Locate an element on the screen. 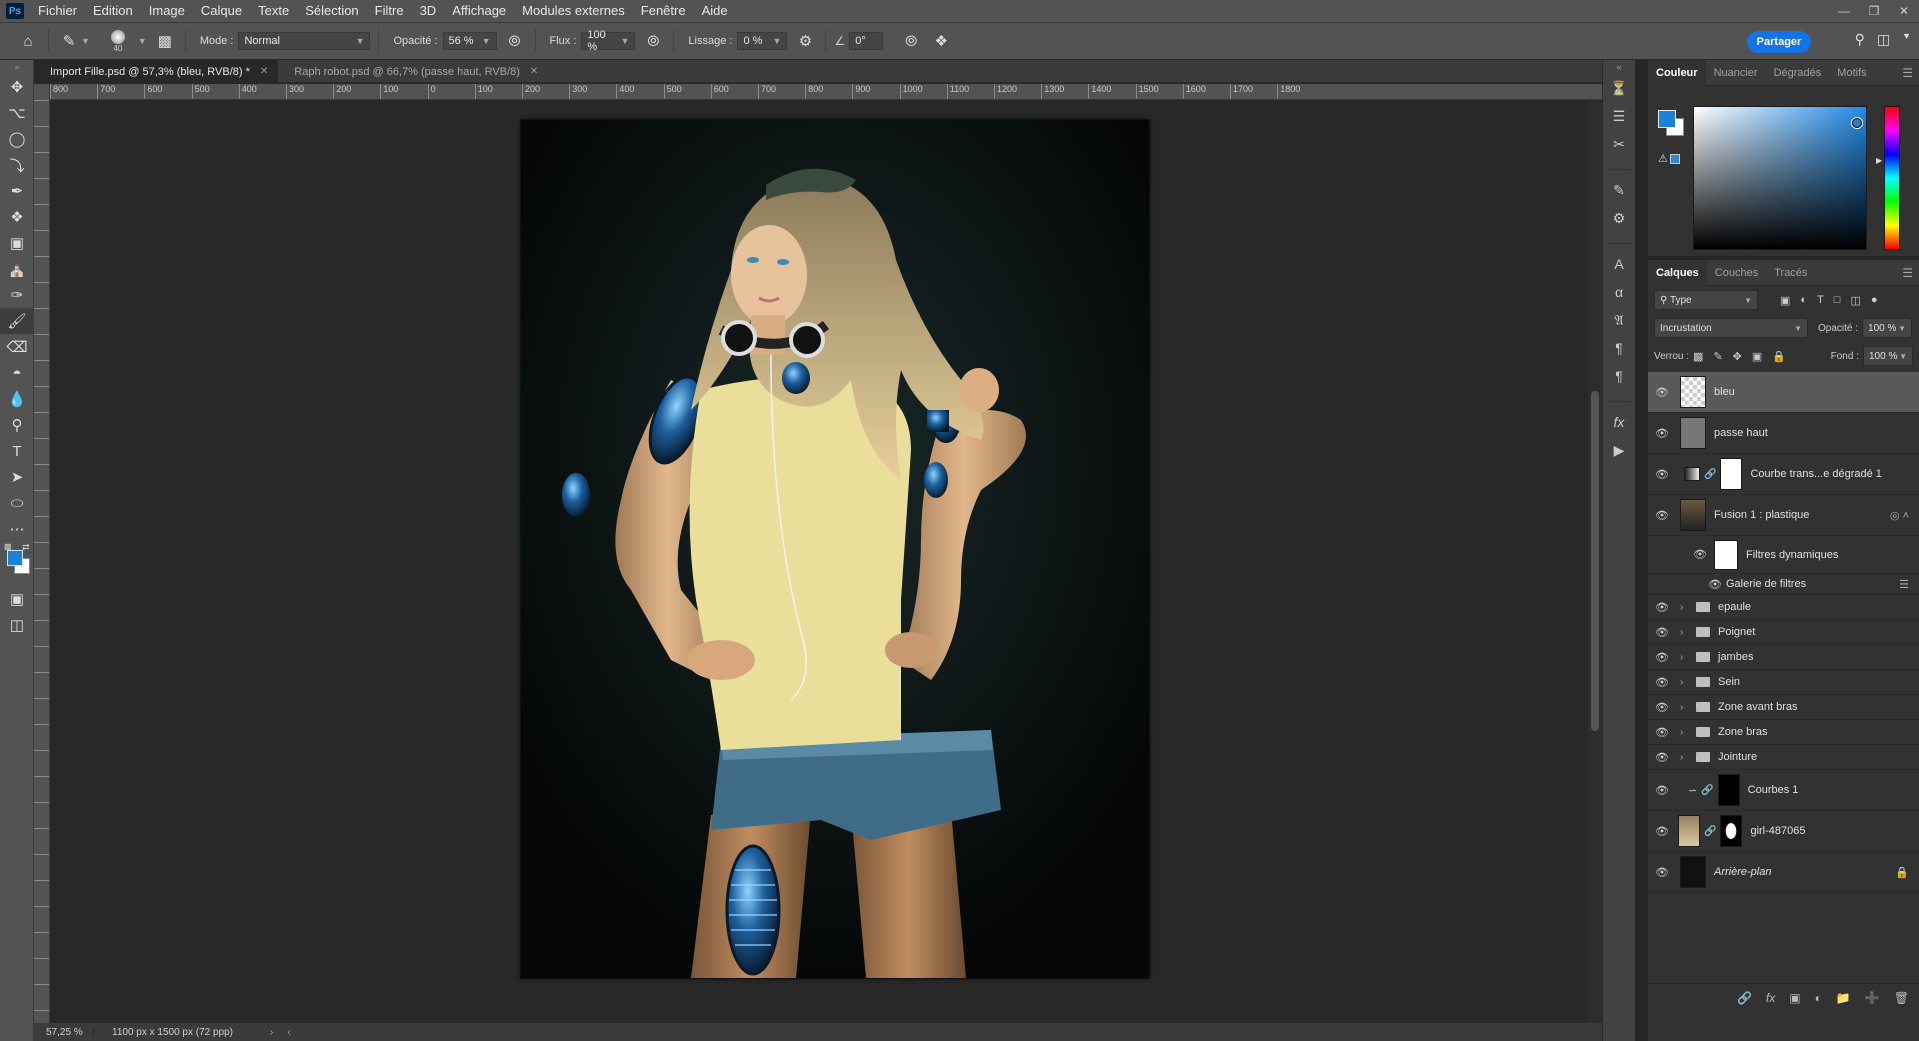 The height and width of the screenshot is (1041, 1919). layer-filtres-dynamiques: 👁 Filtres dynamiques is located at coordinates (1783, 555).